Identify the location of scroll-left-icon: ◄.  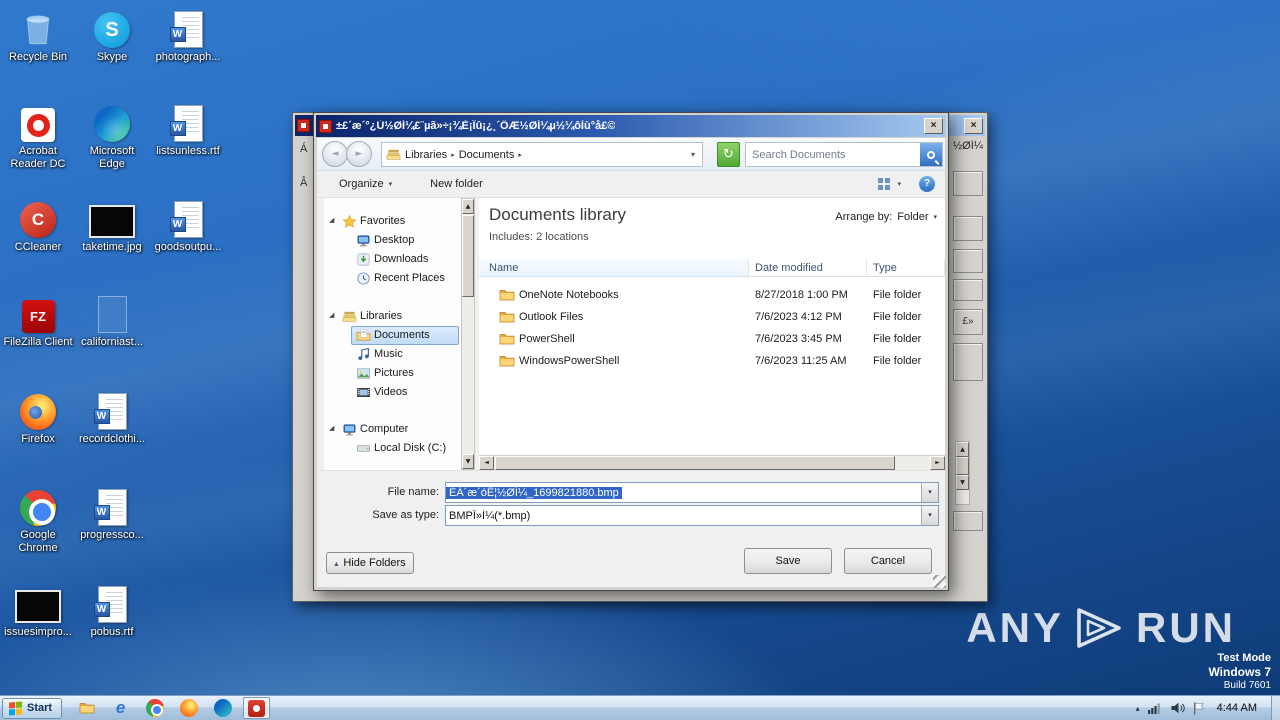
(486, 463).